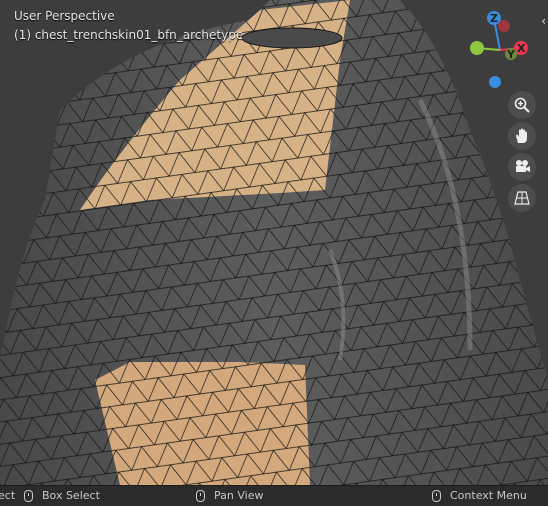 This screenshot has height=506, width=548. Describe the element at coordinates (495, 82) in the screenshot. I see `gizmo-neg-z-axis` at that location.